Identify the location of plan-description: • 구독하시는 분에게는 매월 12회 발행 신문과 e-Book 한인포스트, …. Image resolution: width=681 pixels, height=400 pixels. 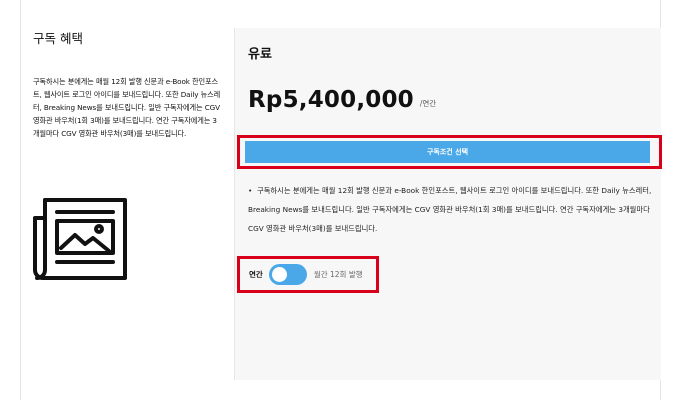
(450, 209).